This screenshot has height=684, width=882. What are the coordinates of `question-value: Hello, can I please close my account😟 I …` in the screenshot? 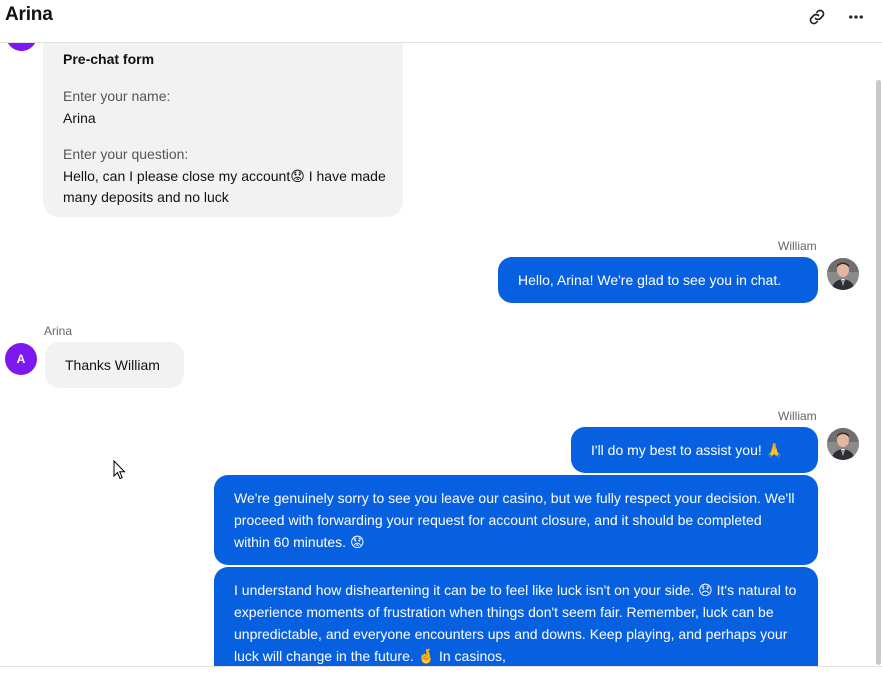 It's located at (224, 186).